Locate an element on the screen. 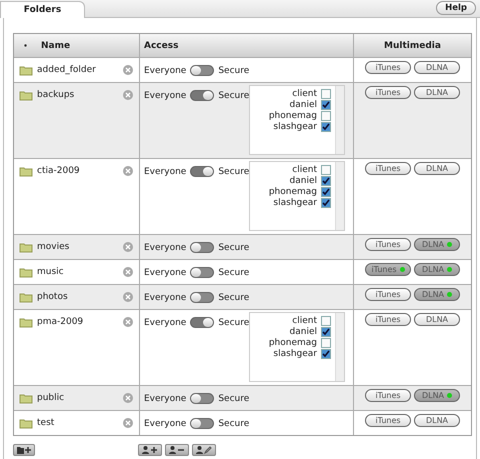  folder-name: ctia-2009 is located at coordinates (58, 171).